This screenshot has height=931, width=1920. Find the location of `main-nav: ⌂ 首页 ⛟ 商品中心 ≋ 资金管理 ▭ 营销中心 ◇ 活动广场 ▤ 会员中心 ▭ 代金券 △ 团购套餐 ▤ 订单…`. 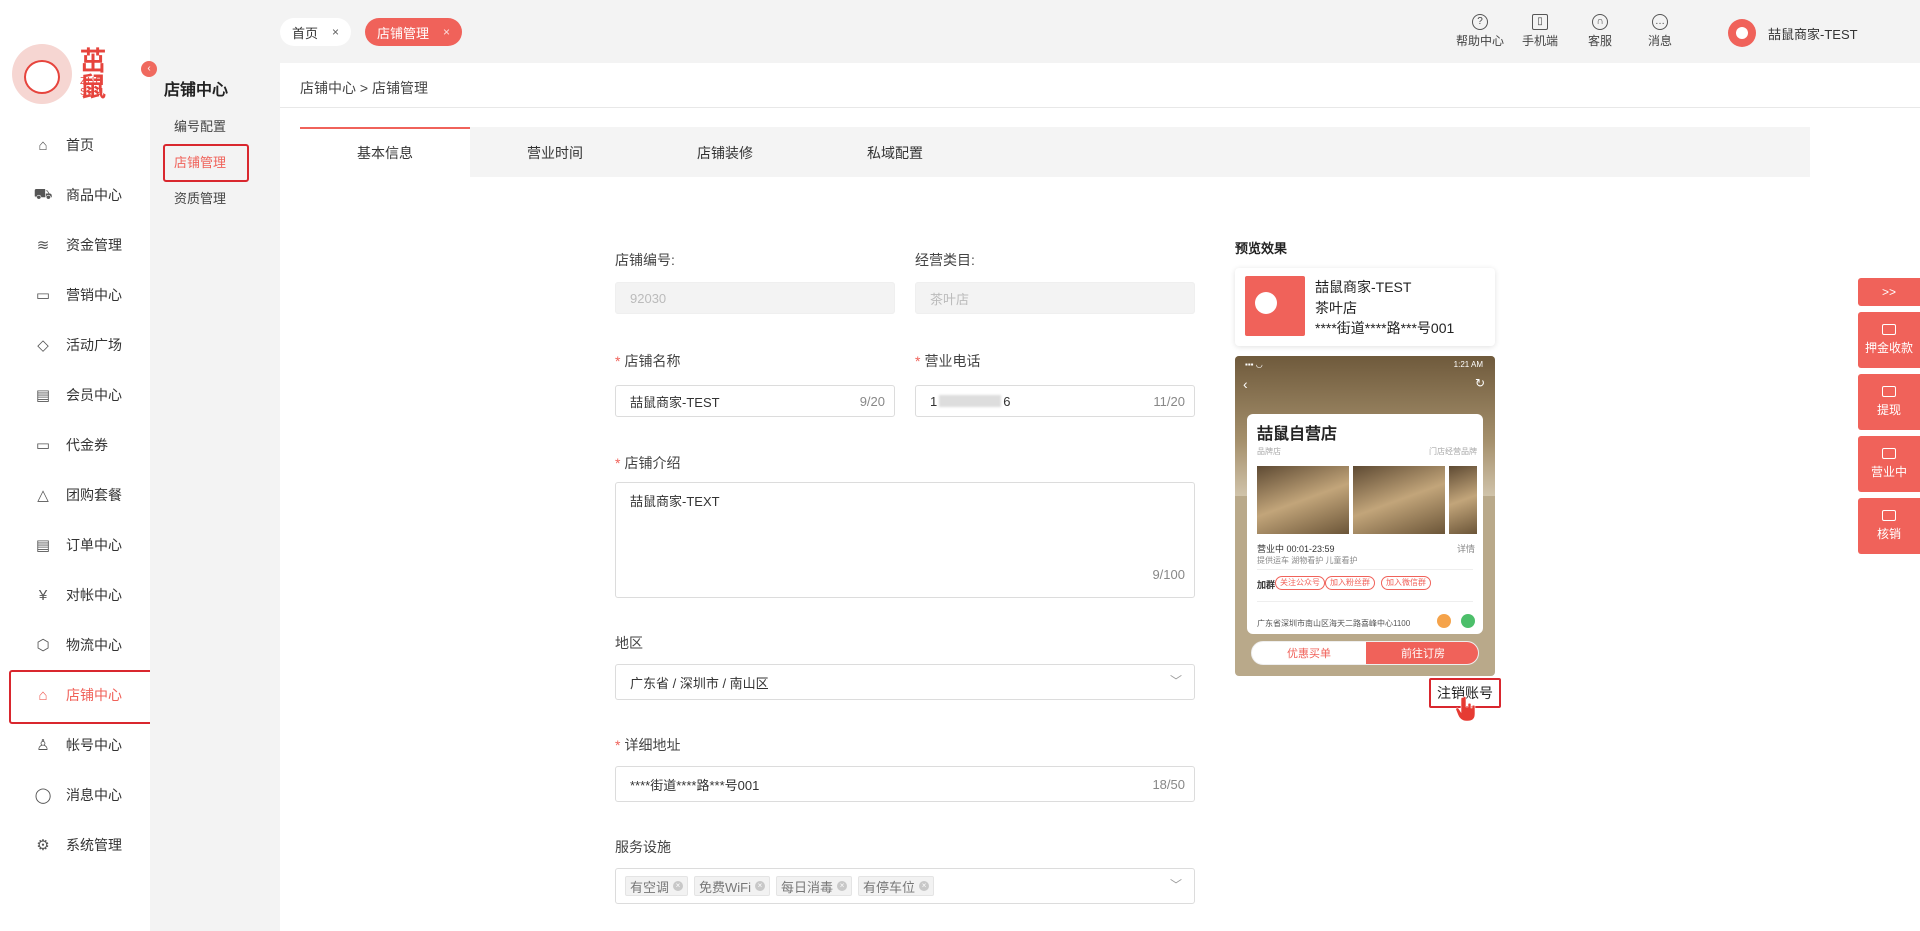

main-nav: ⌂ 首页 ⛟ 商品中心 ≋ 资金管理 ▭ 营销中心 ◇ 活动广场 ▤ 会员中心 ▭ 代金券 △ 团购套餐 ▤ 订单… is located at coordinates (78, 495).